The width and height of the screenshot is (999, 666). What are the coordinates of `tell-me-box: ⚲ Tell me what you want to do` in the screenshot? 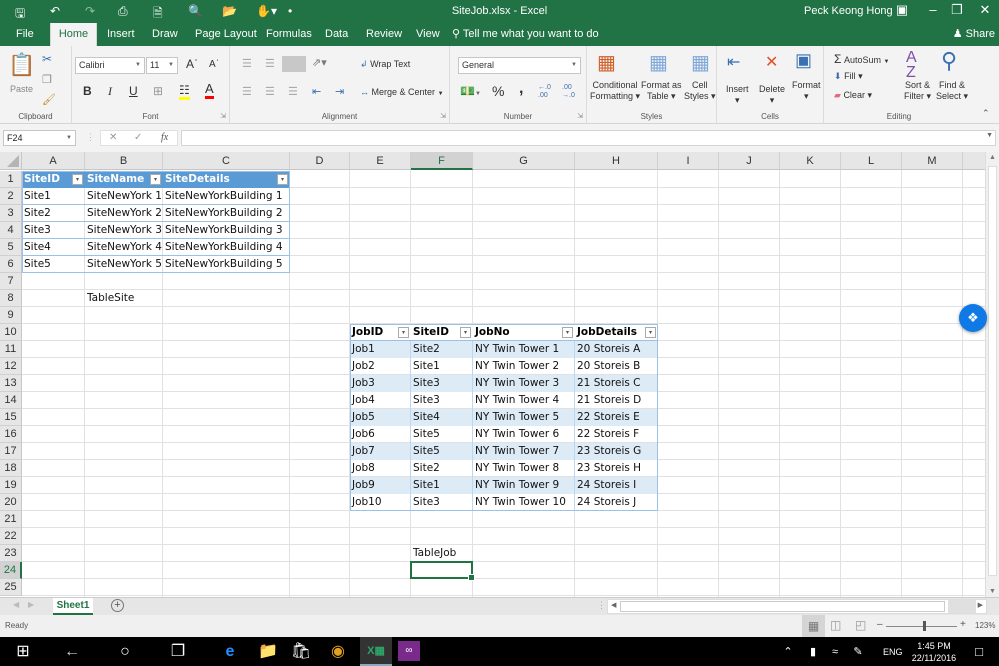 It's located at (525, 34).